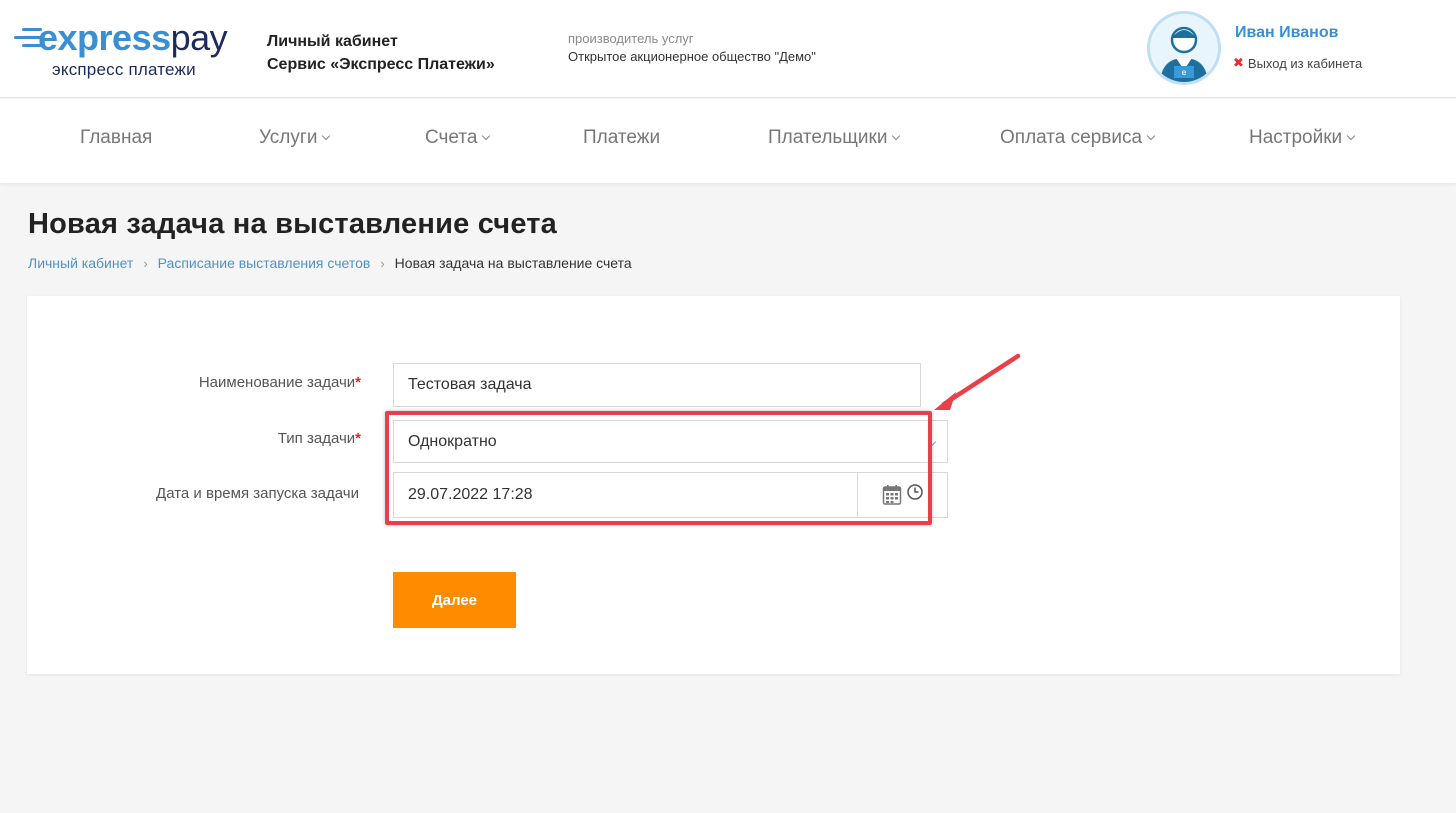 This screenshot has width=1456, height=813. Describe the element at coordinates (133, 37) in the screenshot. I see `logo-wordmark: expresspay` at that location.